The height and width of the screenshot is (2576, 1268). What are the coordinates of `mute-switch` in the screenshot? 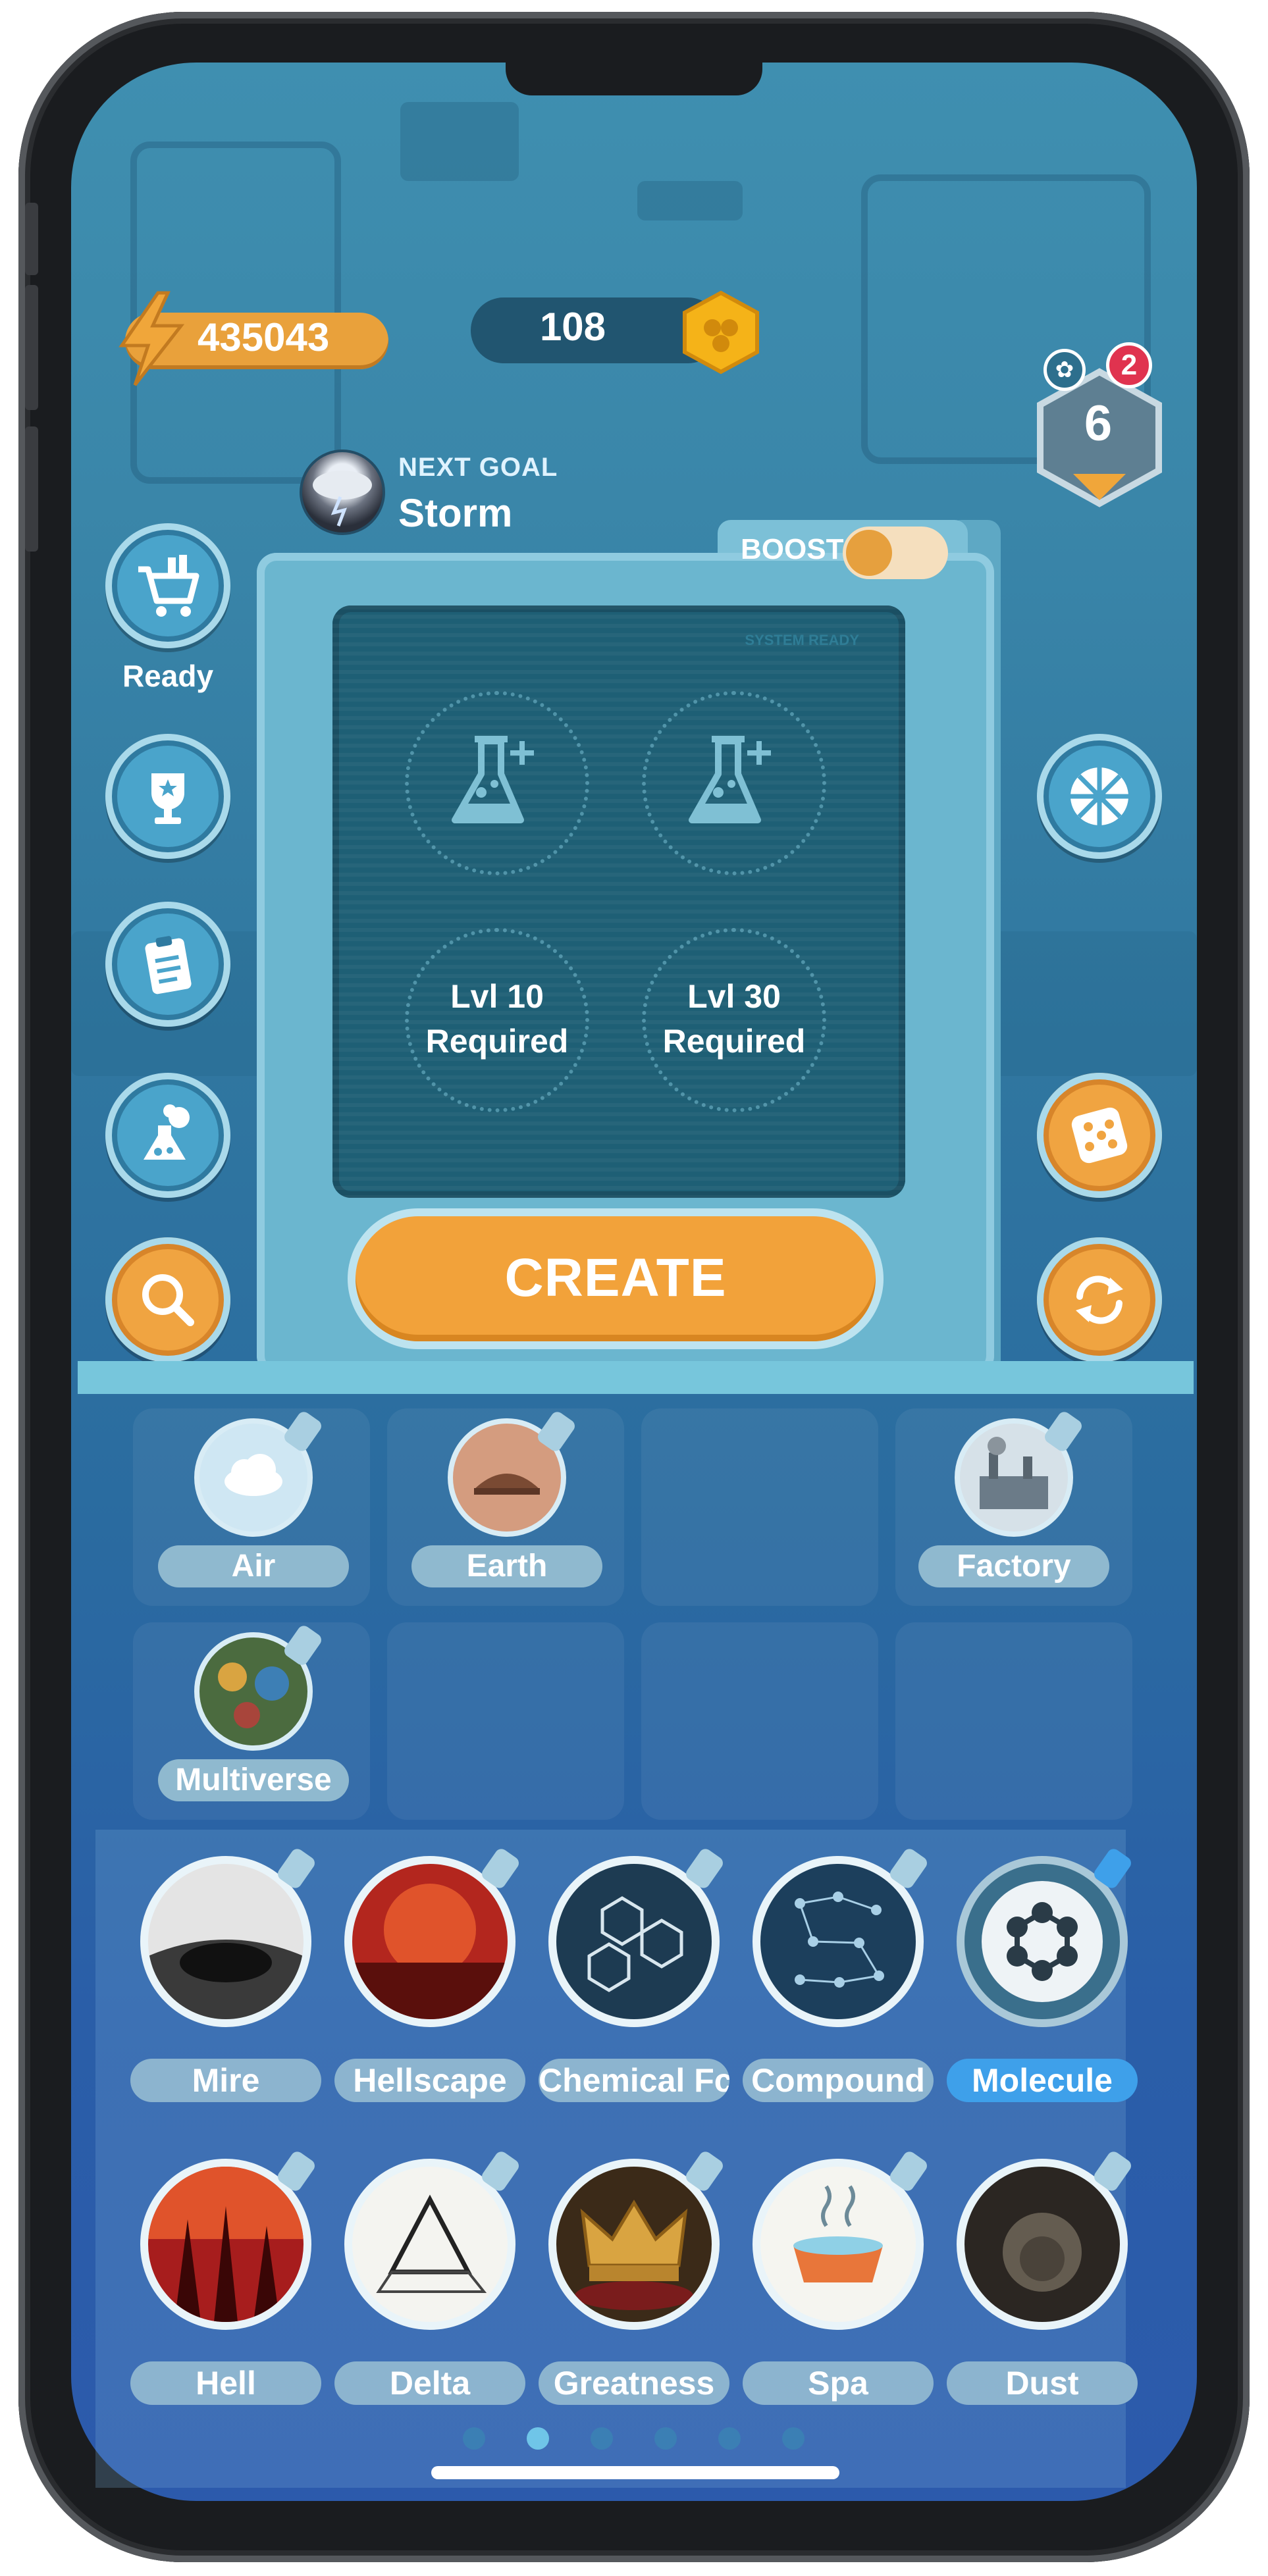 It's located at (32, 239).